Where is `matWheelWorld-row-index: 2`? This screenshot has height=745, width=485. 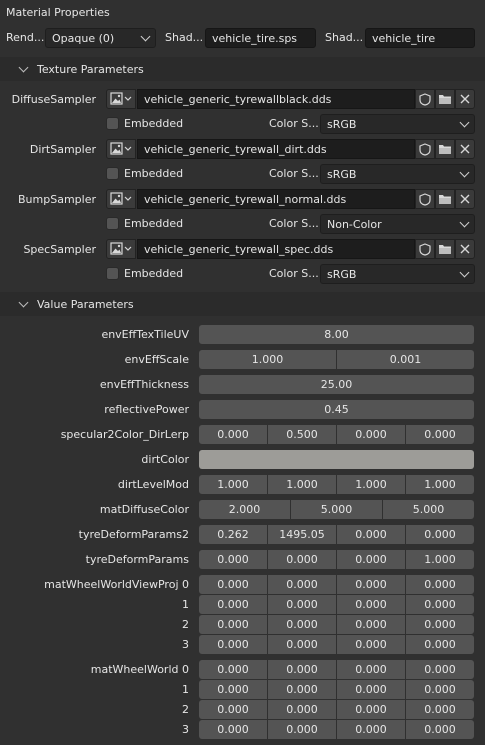
matWheelWorld-row-index: 2 is located at coordinates (185, 709).